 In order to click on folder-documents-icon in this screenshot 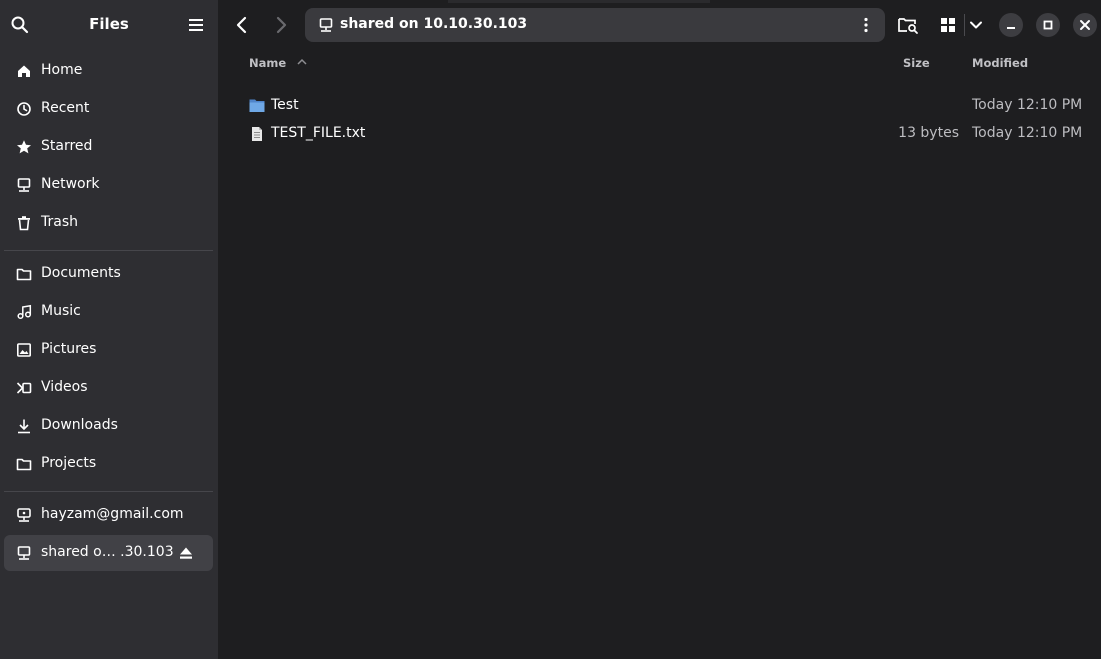, I will do `click(24, 274)`.